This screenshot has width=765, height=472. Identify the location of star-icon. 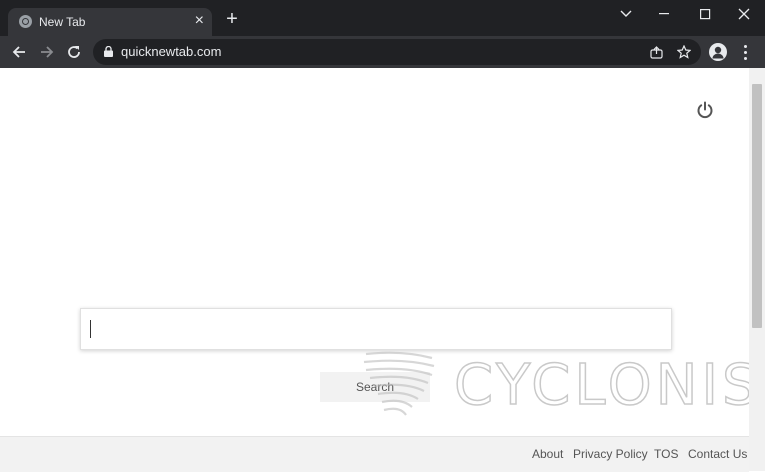
(684, 52).